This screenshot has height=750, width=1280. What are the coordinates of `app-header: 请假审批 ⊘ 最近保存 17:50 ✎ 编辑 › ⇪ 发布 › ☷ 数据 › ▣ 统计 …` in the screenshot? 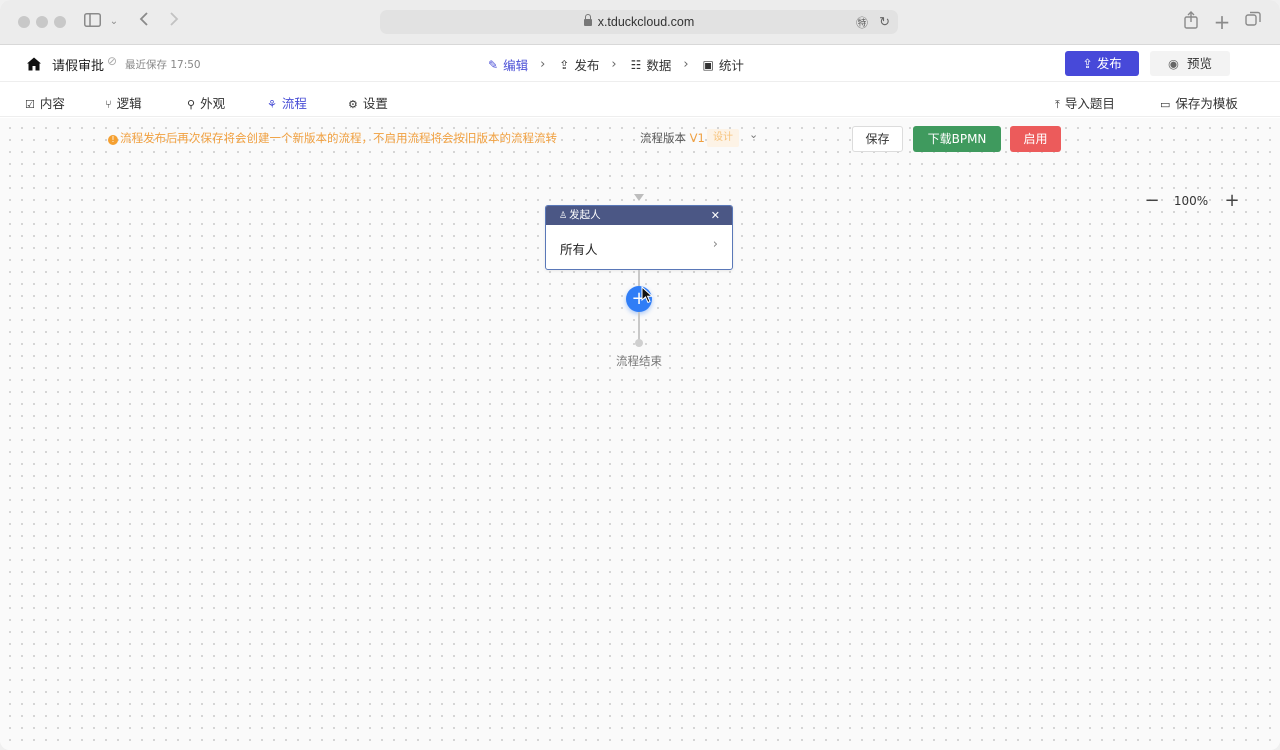 It's located at (640, 63).